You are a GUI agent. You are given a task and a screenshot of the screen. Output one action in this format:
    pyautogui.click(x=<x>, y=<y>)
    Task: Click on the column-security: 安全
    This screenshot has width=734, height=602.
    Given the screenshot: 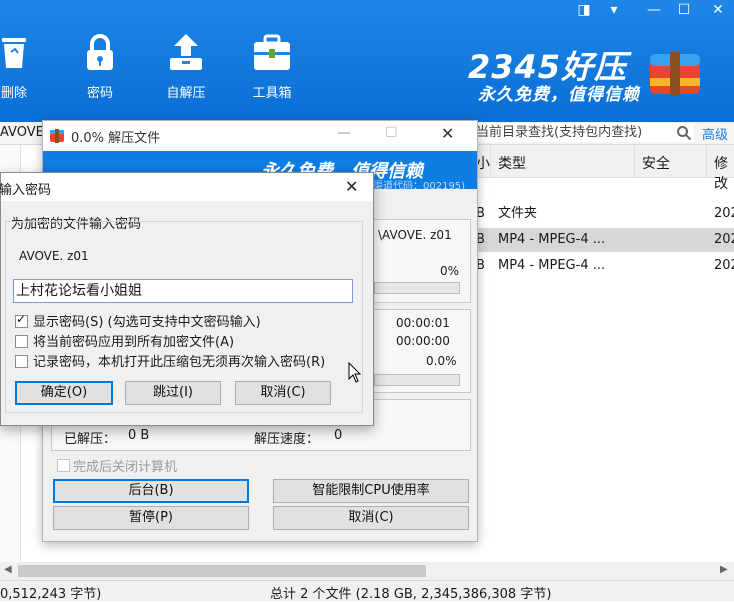 What is the action you would take?
    pyautogui.click(x=656, y=163)
    